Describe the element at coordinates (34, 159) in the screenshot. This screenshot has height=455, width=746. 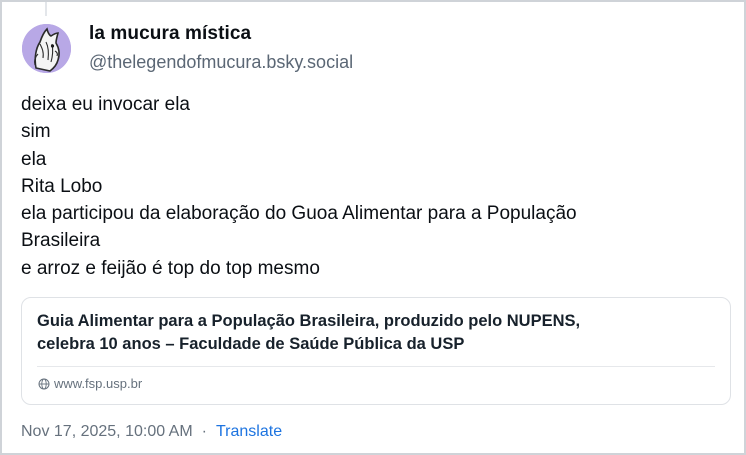
I see `post-text-line: ela` at that location.